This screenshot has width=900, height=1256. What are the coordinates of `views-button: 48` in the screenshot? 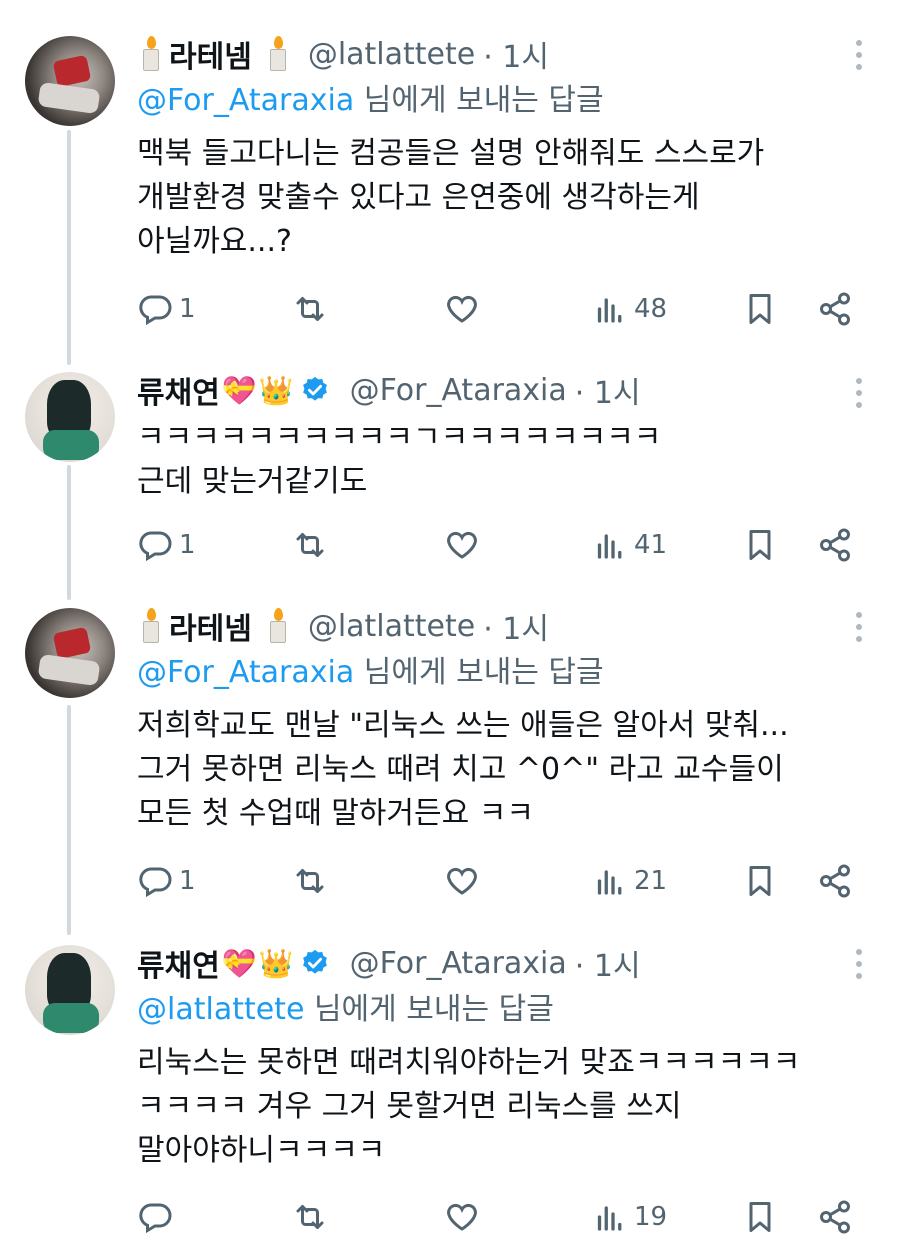 It's located at (629, 309).